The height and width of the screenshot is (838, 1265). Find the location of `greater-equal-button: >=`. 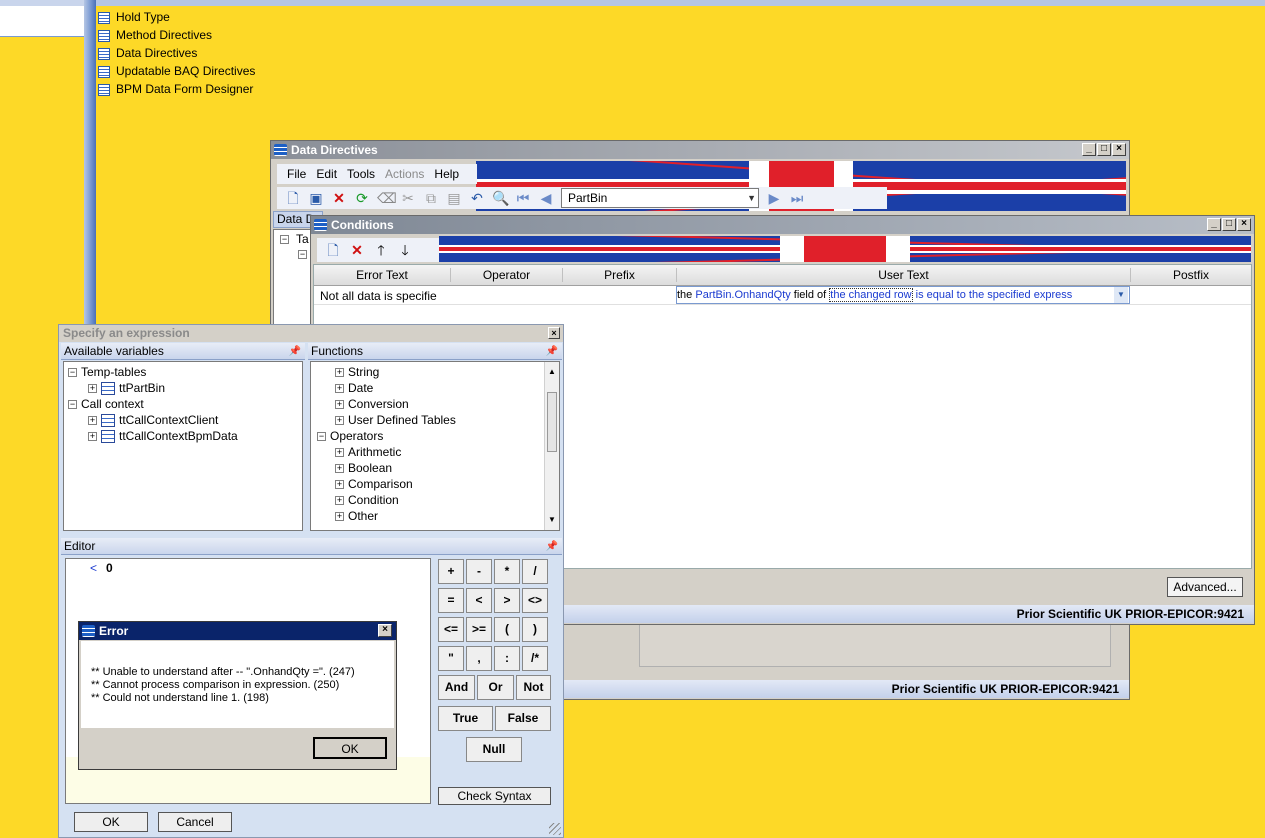

greater-equal-button: >= is located at coordinates (479, 629).